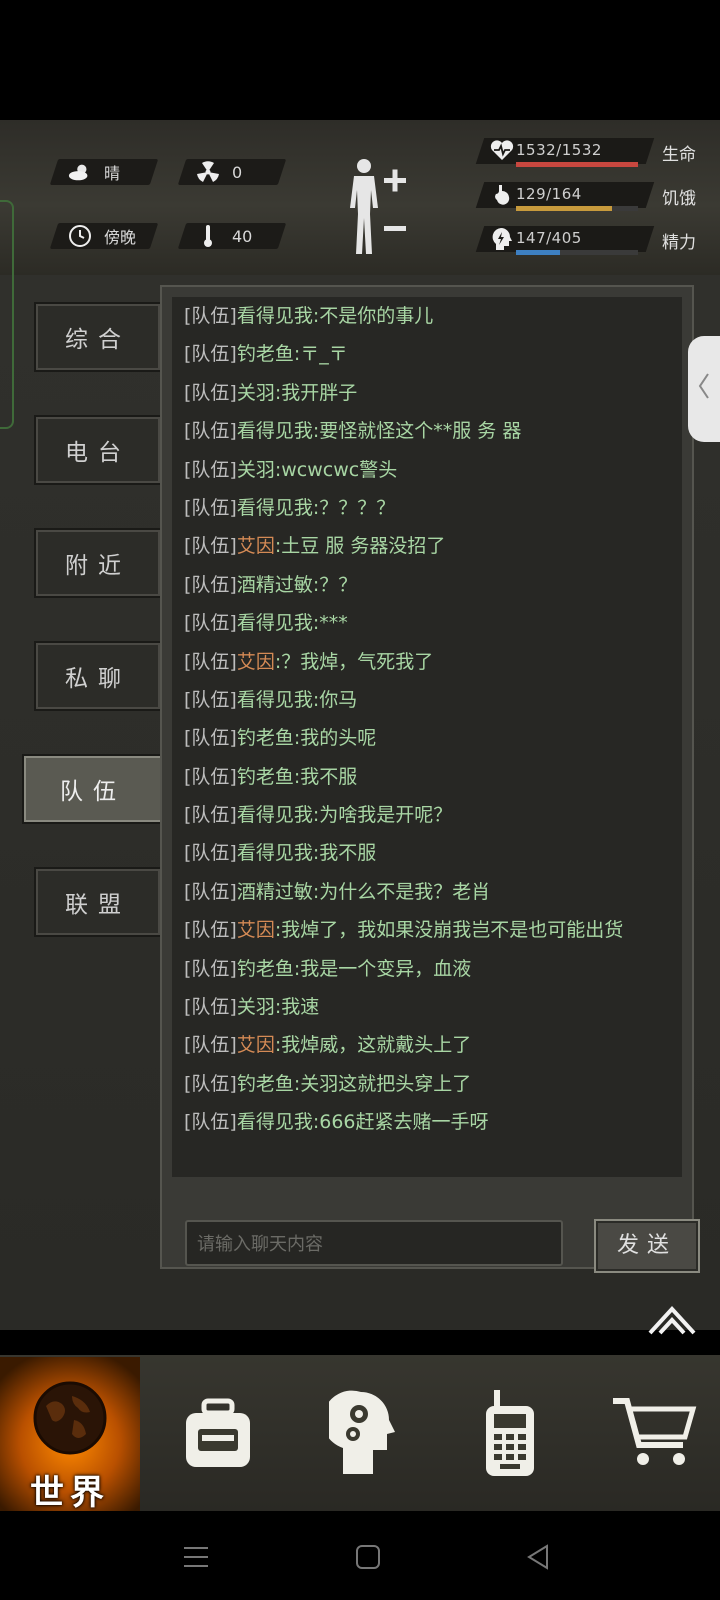 This screenshot has width=720, height=1600. I want to click on message-text: ？？？？, so click(357, 507).